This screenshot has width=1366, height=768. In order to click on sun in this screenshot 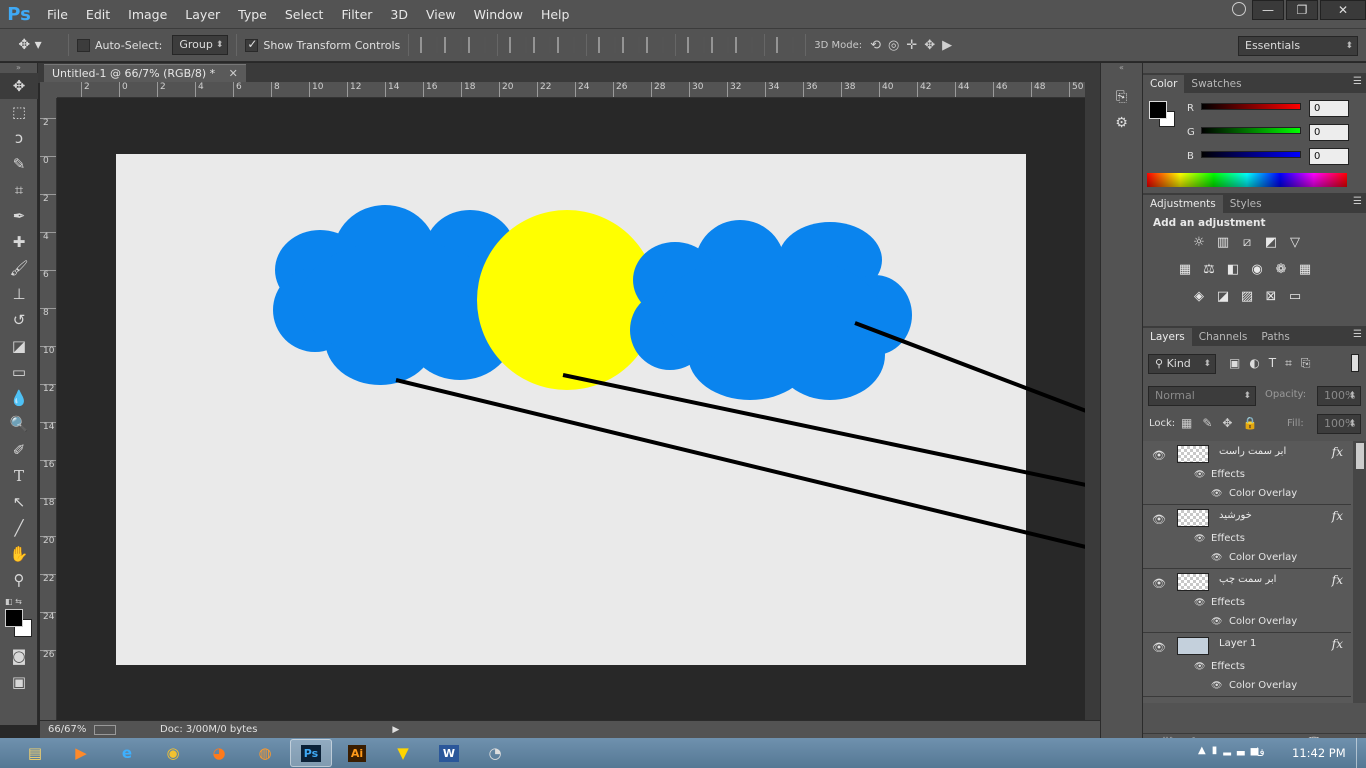, I will do `click(567, 300)`.